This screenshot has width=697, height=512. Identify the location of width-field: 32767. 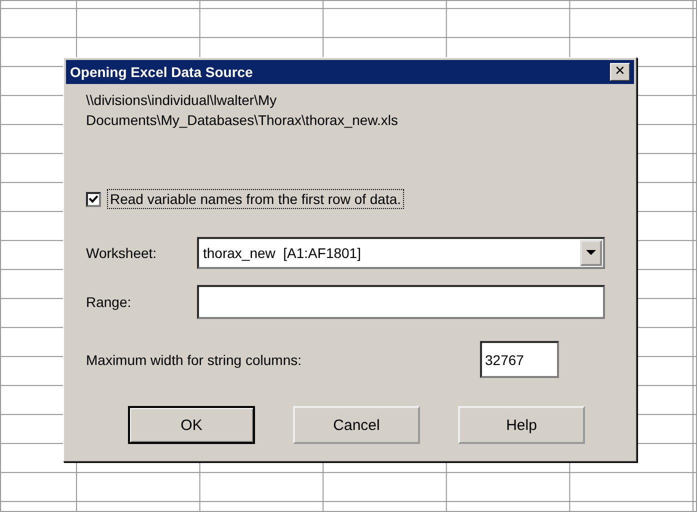
(519, 359).